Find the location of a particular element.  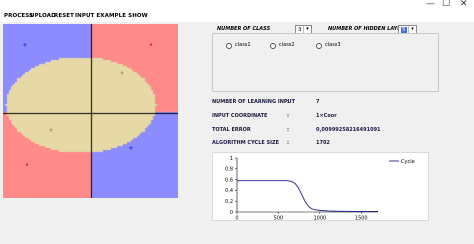

algorithm-cycle-size-label: ALGORITHM CYCLE SIZE is located at coordinates (246, 143).